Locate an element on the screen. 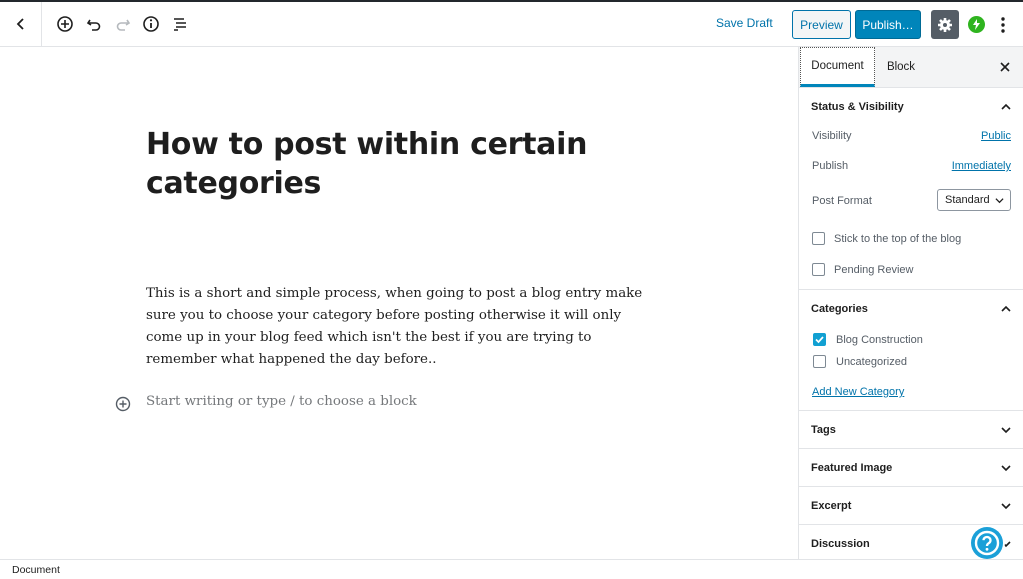  undo-icon is located at coordinates (93, 25).